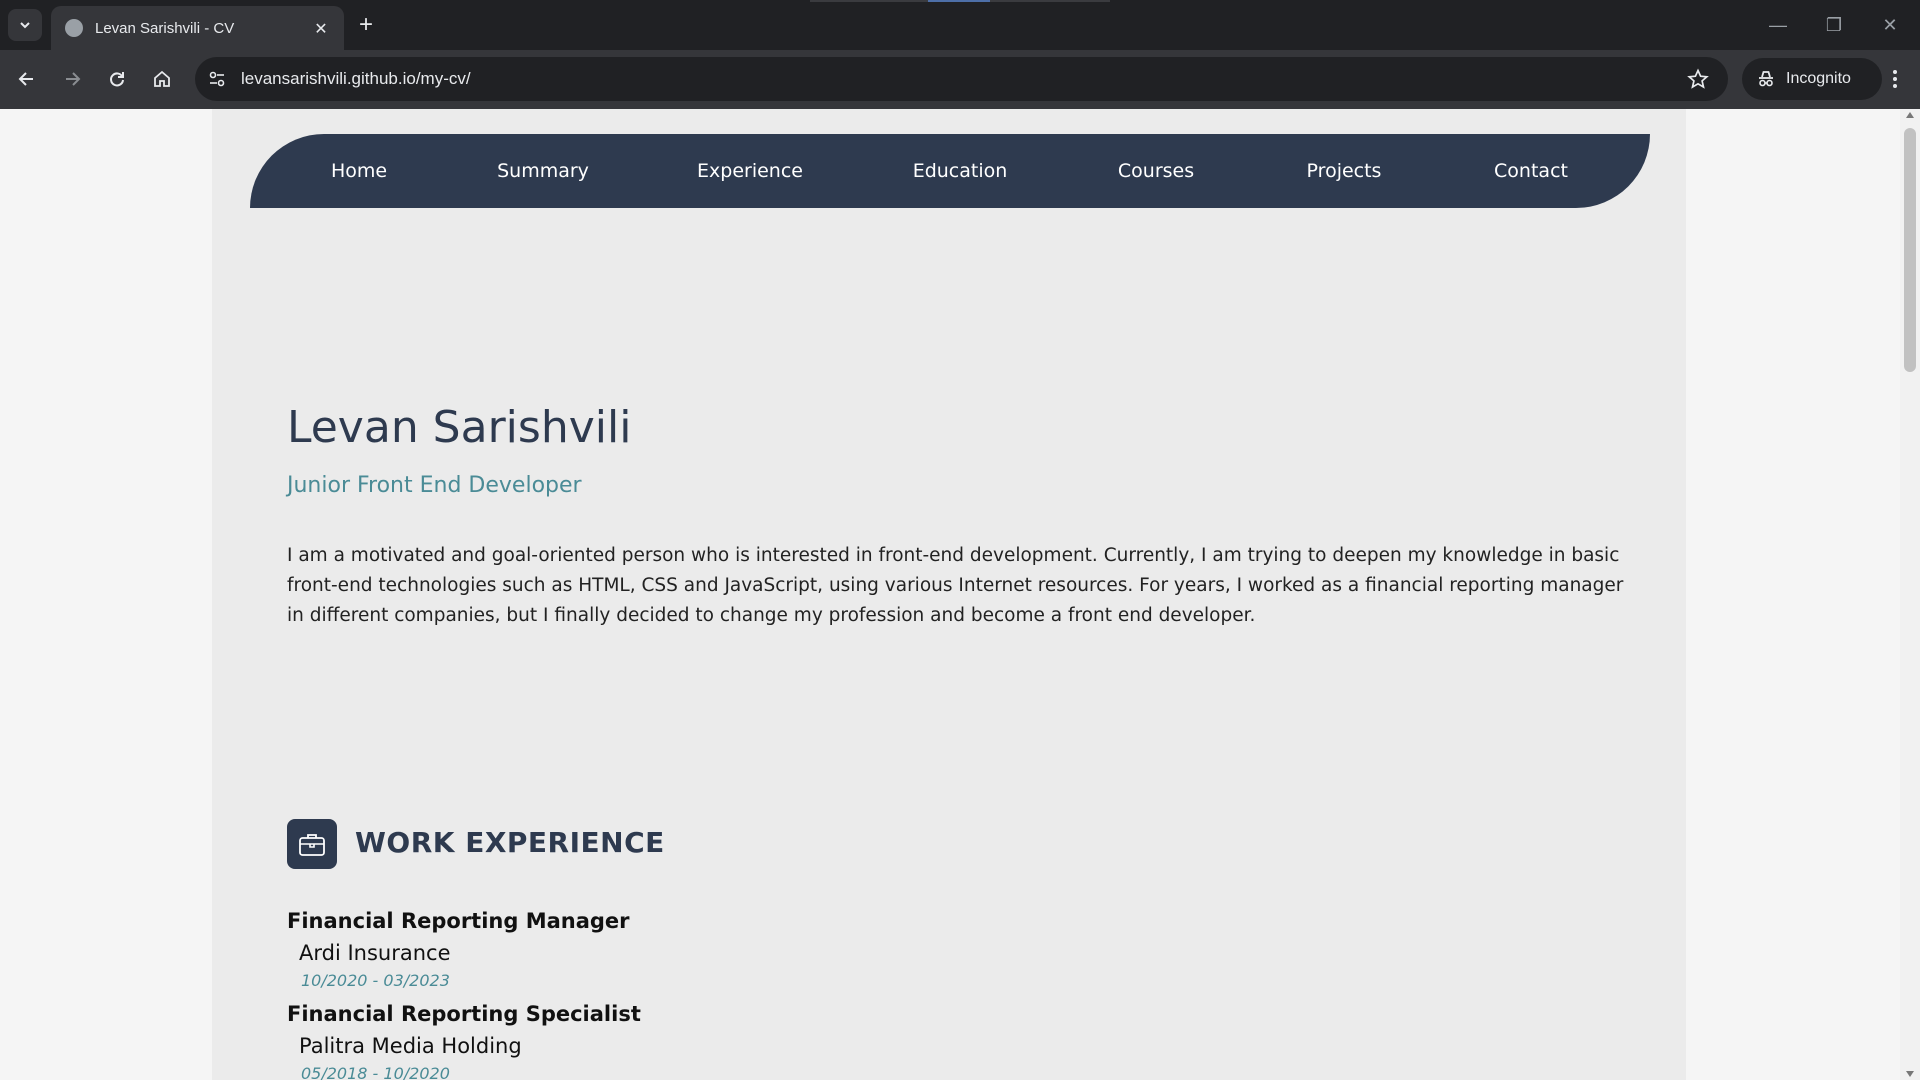 This screenshot has width=1920, height=1080. Describe the element at coordinates (1778, 25) in the screenshot. I see `minimize-icon: —` at that location.